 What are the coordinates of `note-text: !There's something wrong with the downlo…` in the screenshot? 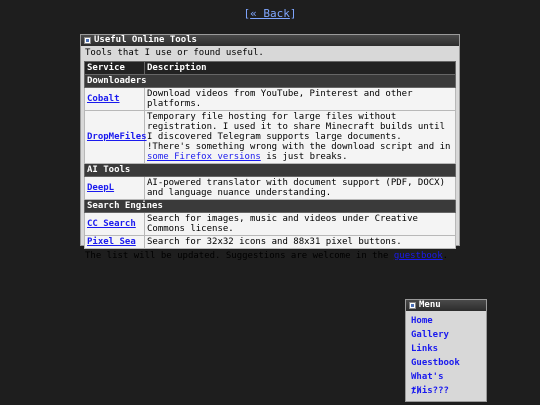 It's located at (299, 147).